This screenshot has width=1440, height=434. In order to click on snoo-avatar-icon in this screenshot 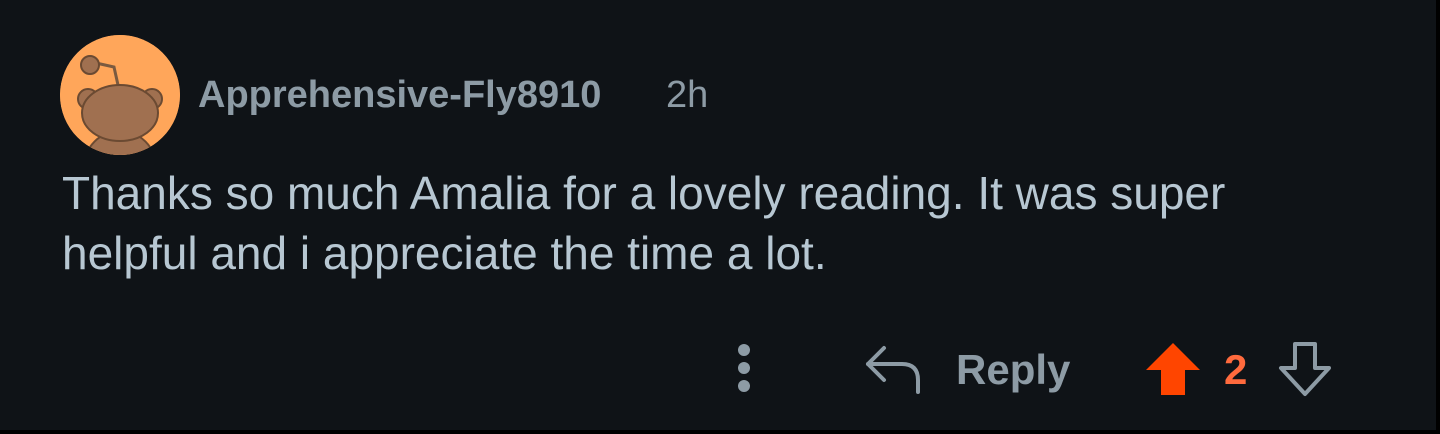, I will do `click(120, 95)`.